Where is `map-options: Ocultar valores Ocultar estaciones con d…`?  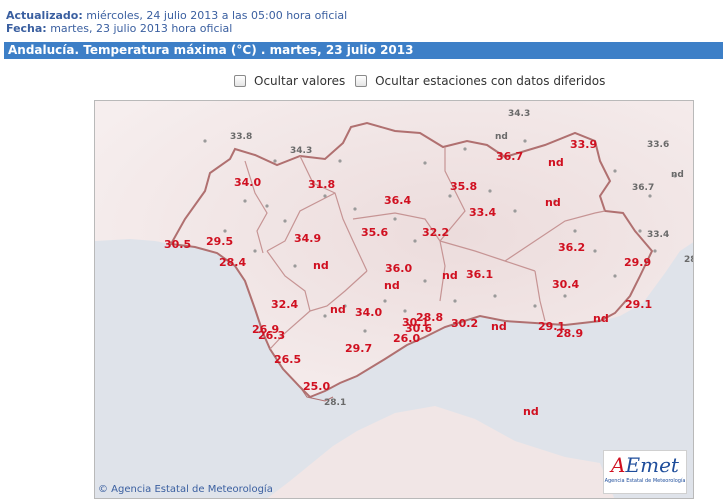
map-options: Ocultar valores Ocultar estaciones con d… is located at coordinates (422, 82).